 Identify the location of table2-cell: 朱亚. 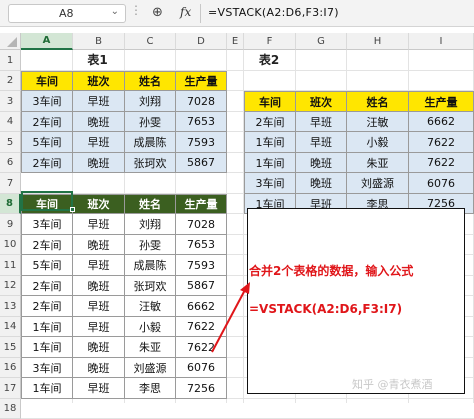
(378, 163).